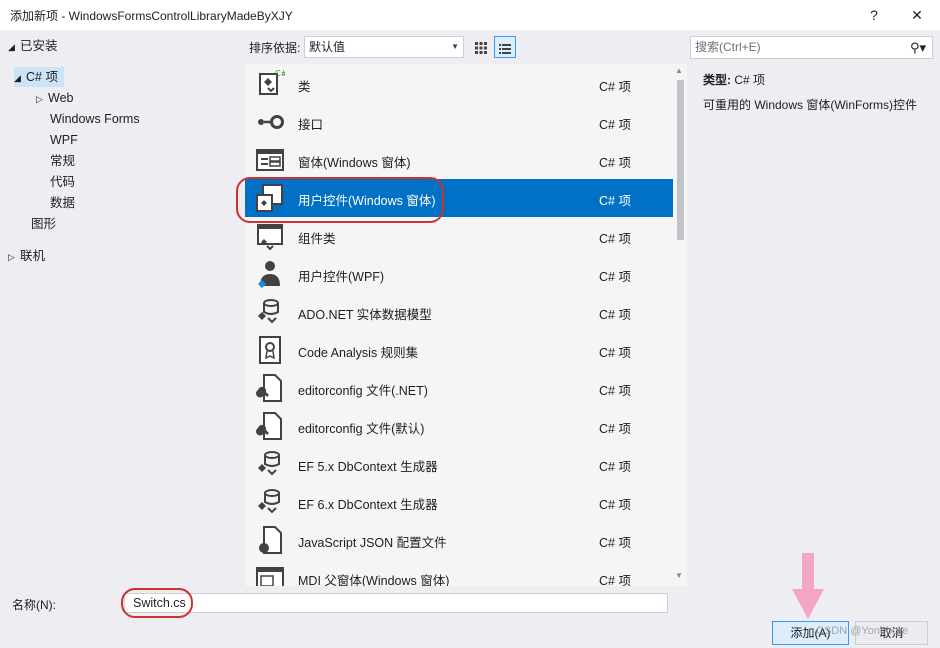 The image size is (940, 648). Describe the element at coordinates (304, 87) in the screenshot. I see `item-name: 类` at that location.